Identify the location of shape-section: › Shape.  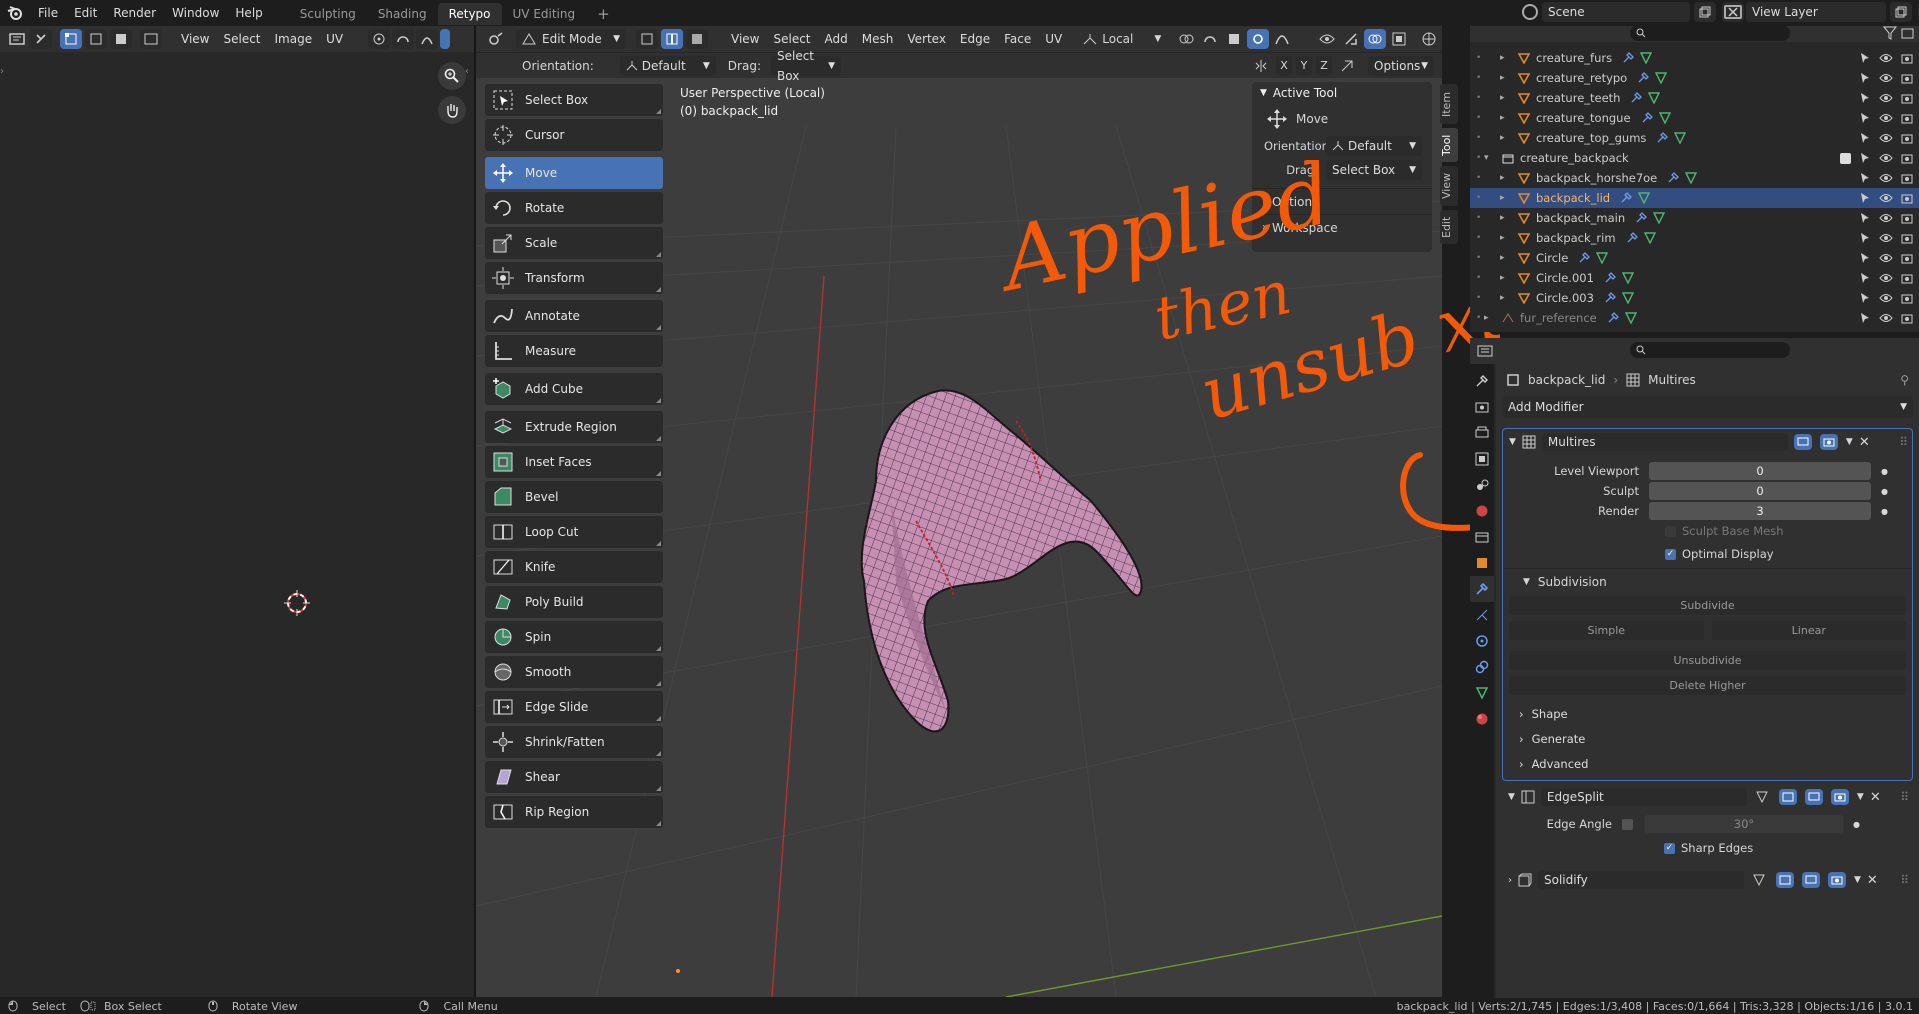
(1707, 713).